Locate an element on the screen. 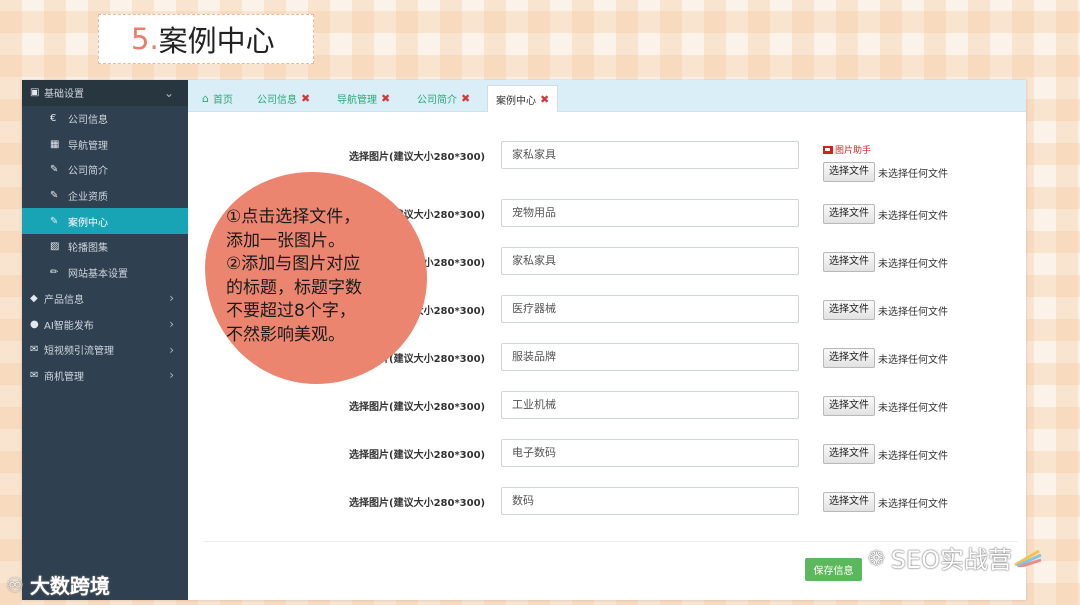  sidebar-item-nav-management: ▦ 导航管理 is located at coordinates (105, 144).